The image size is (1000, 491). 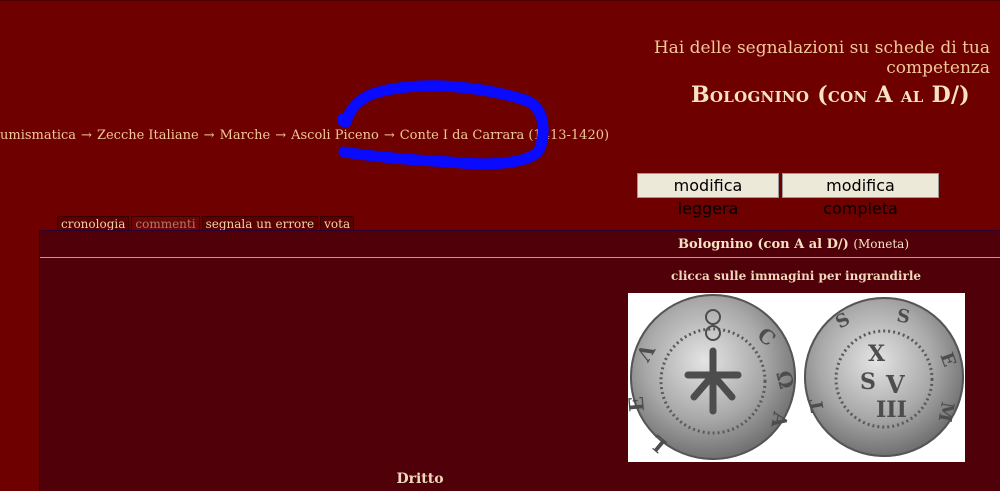 What do you see at coordinates (895, 384) in the screenshot?
I see `svg-text: V` at bounding box center [895, 384].